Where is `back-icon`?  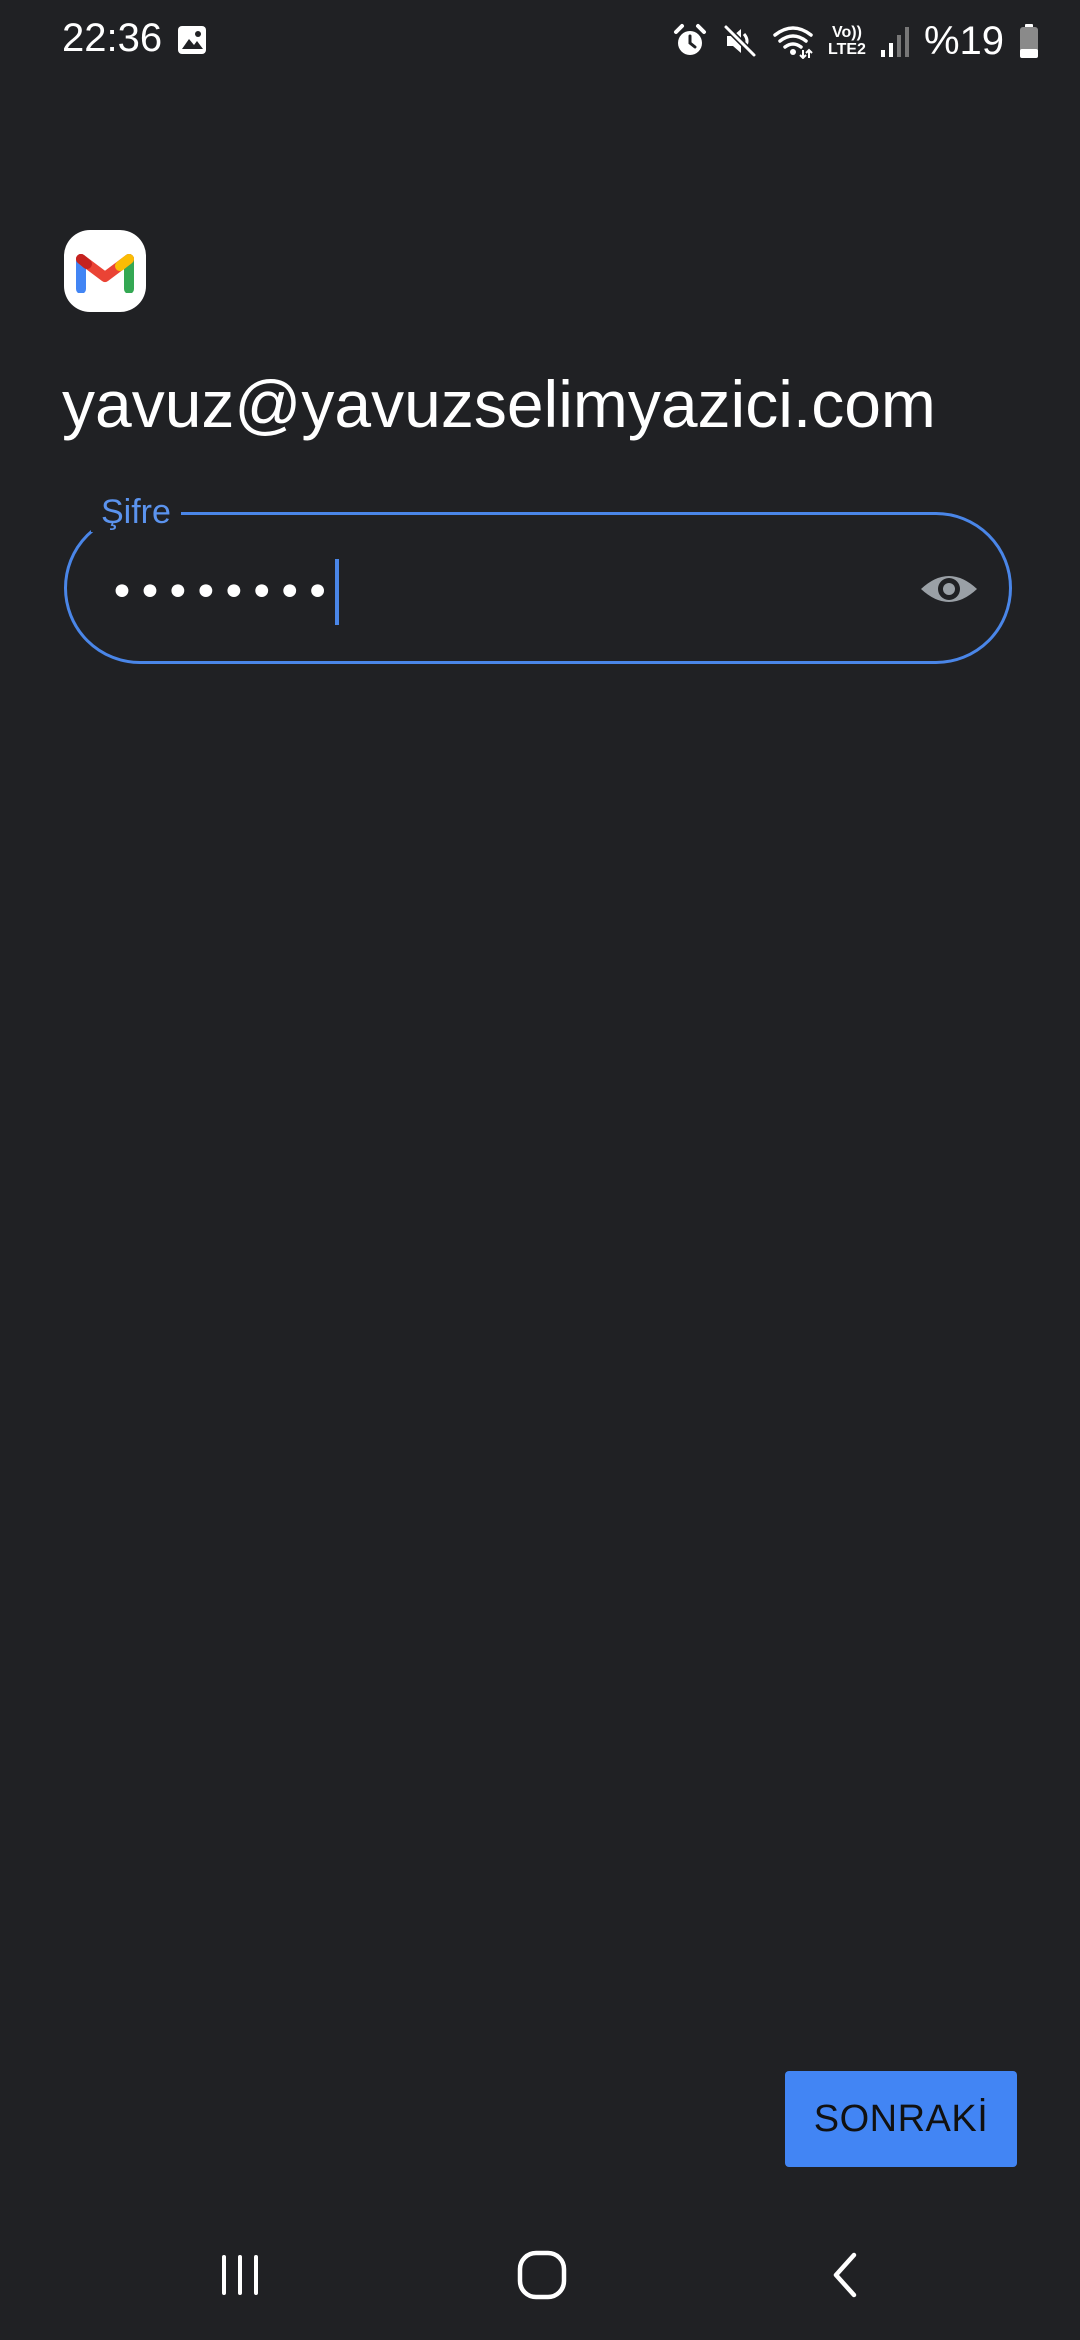 back-icon is located at coordinates (846, 2275).